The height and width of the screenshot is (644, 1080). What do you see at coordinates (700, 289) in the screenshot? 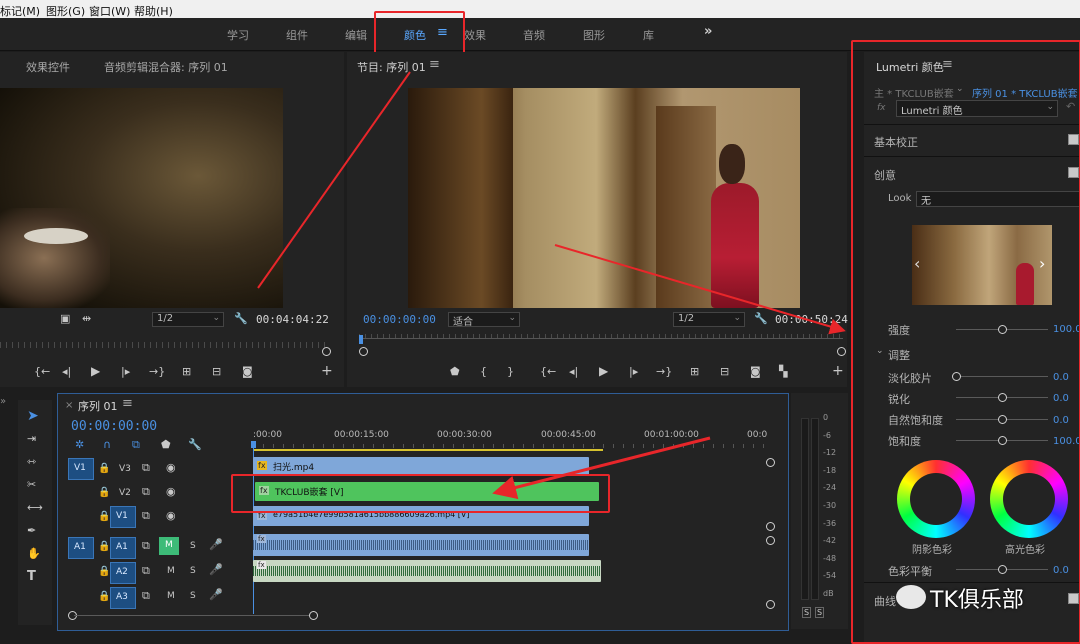
I see `arrow-to-lumetri` at bounding box center [700, 289].